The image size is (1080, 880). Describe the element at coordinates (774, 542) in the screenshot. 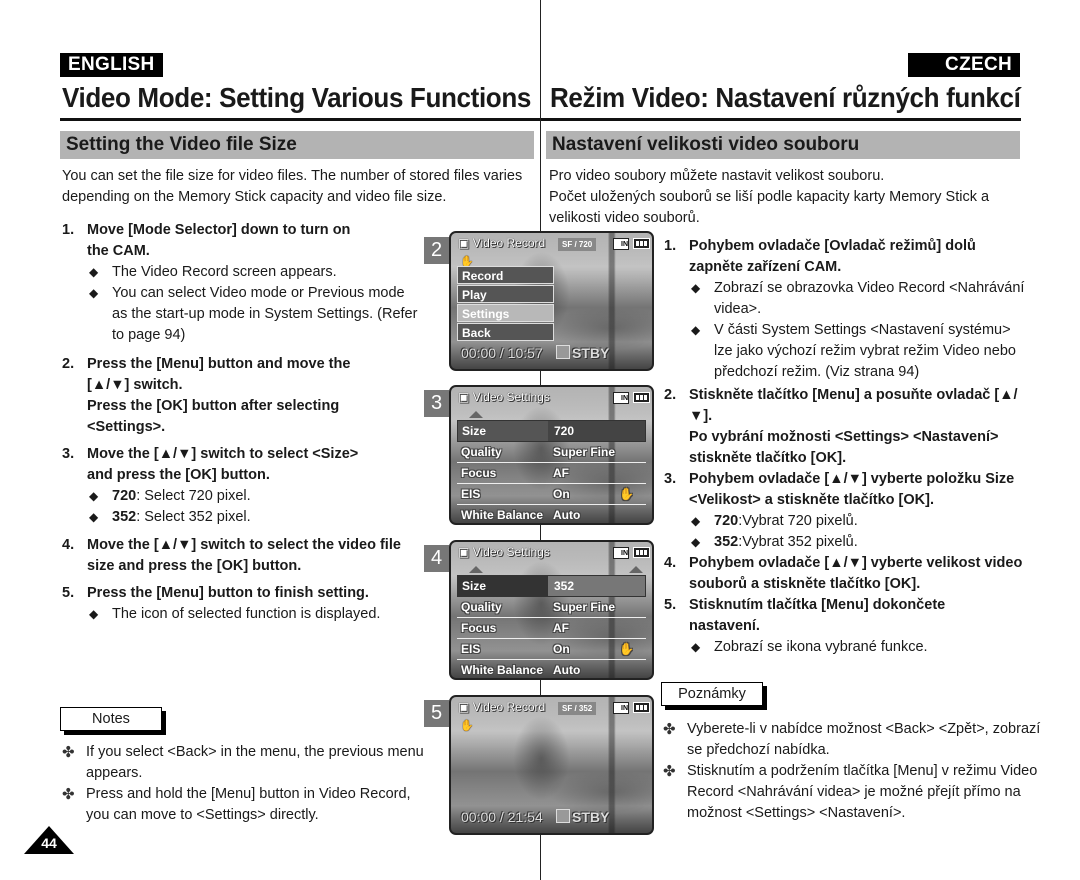

I see `bullet: ◆ 352:Vybrat 352 pixelů.` at that location.